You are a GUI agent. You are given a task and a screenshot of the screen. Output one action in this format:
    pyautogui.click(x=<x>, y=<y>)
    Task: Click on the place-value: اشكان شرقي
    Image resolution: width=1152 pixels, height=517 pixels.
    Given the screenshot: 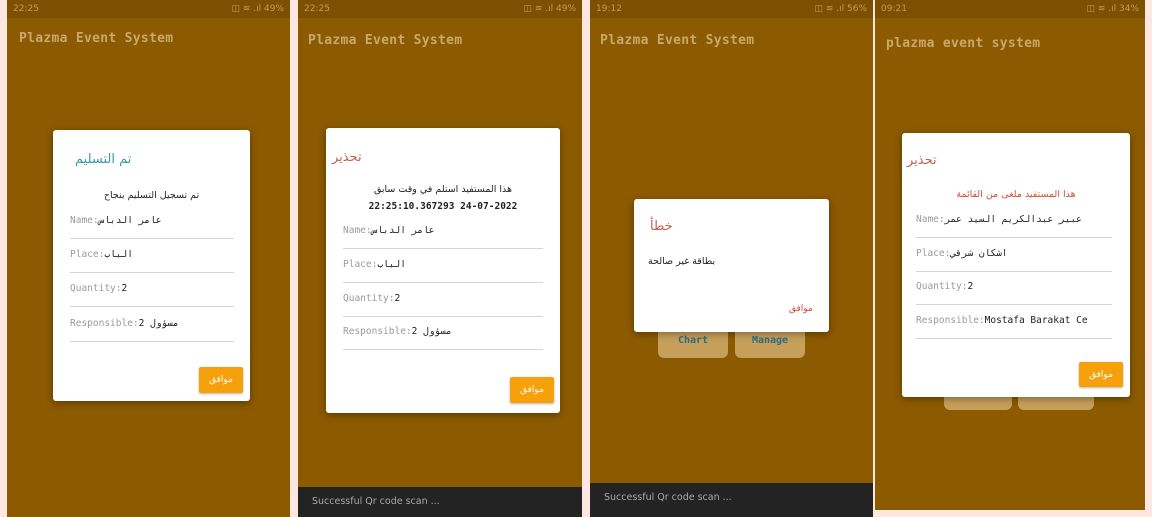 What is the action you would take?
    pyautogui.click(x=979, y=253)
    